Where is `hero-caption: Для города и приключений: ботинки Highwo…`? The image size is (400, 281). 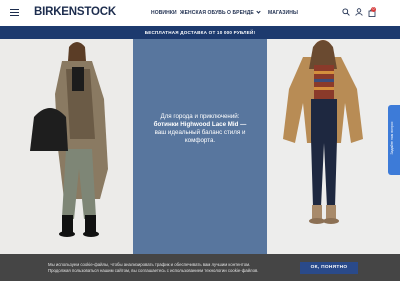
hero-caption: Для города и приключений: ботинки Highwo… is located at coordinates (200, 129).